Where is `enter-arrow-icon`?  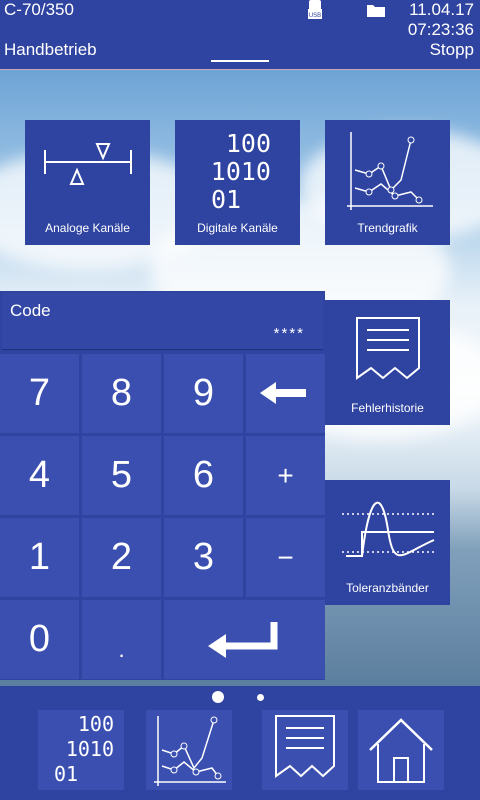 enter-arrow-icon is located at coordinates (243, 640).